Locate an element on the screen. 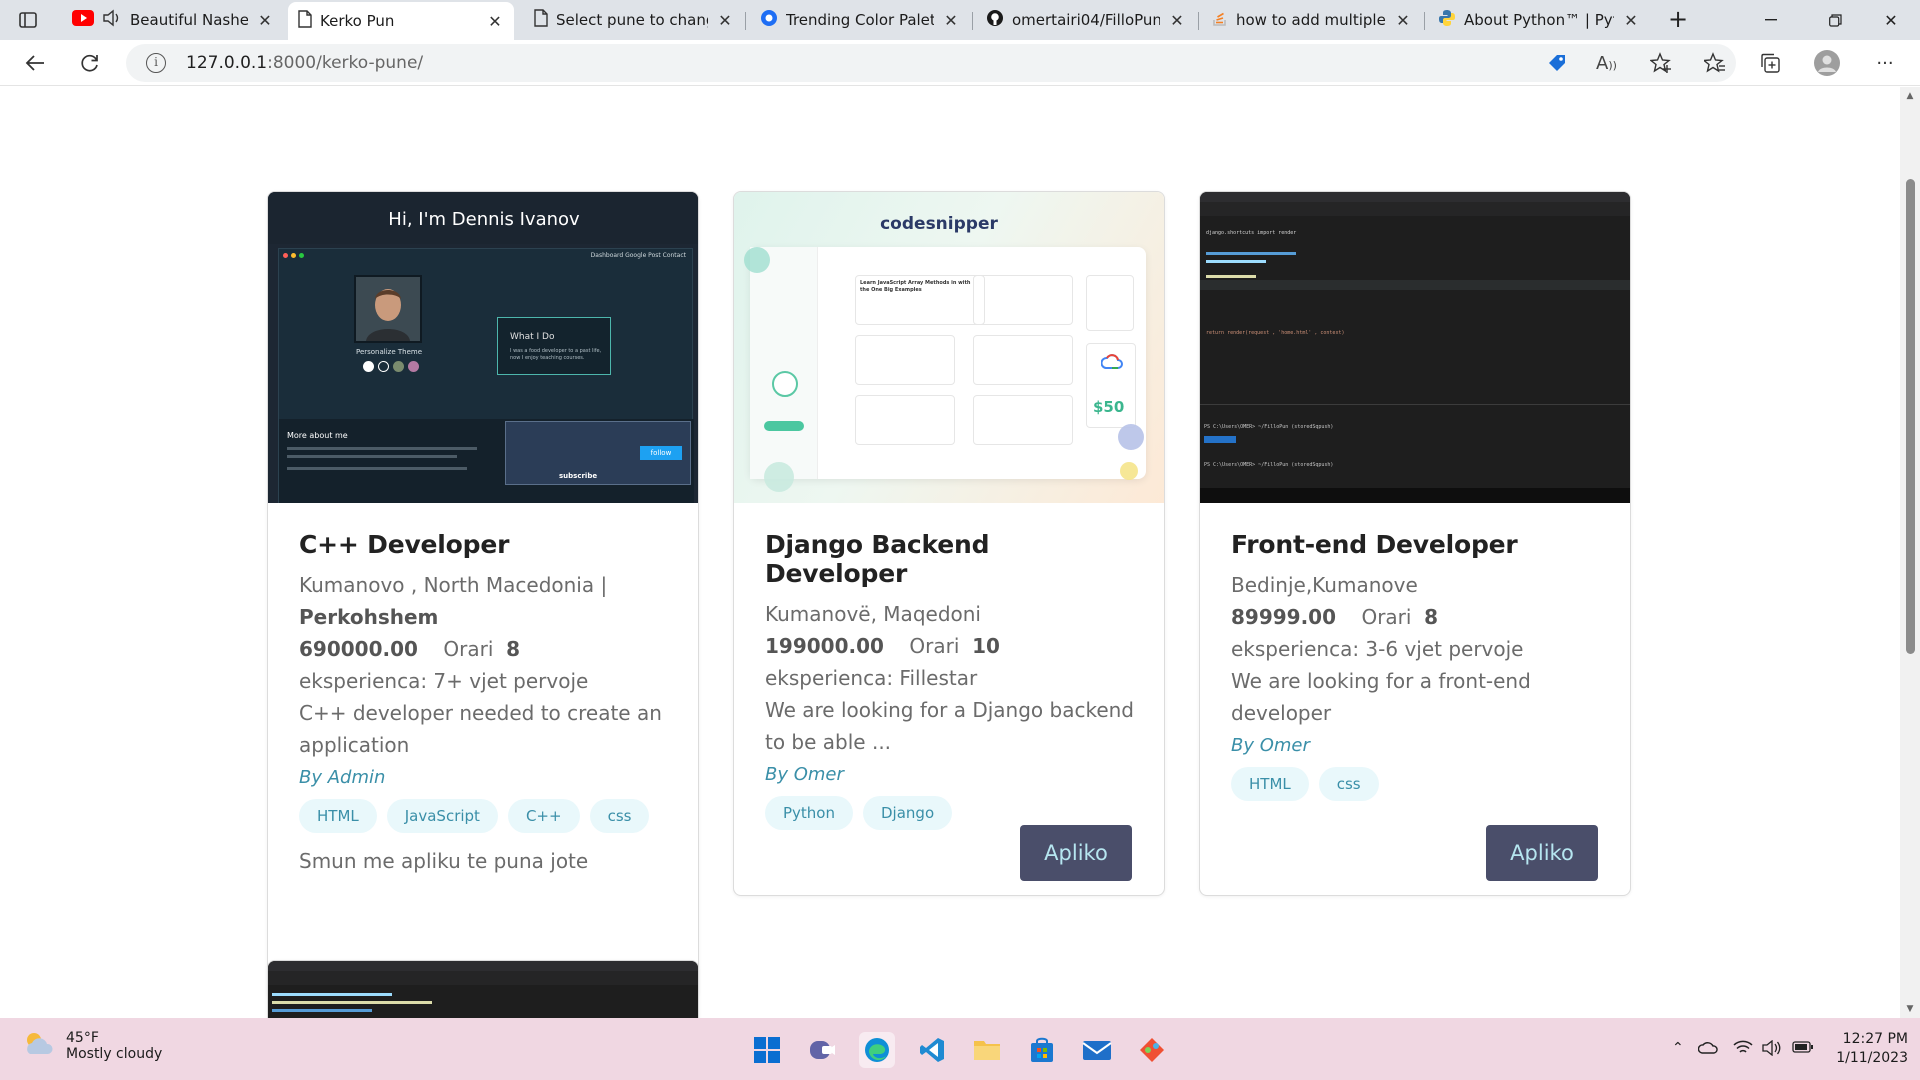 The width and height of the screenshot is (1920, 1080). chevron-up-icon: ⌃ is located at coordinates (1678, 1048).